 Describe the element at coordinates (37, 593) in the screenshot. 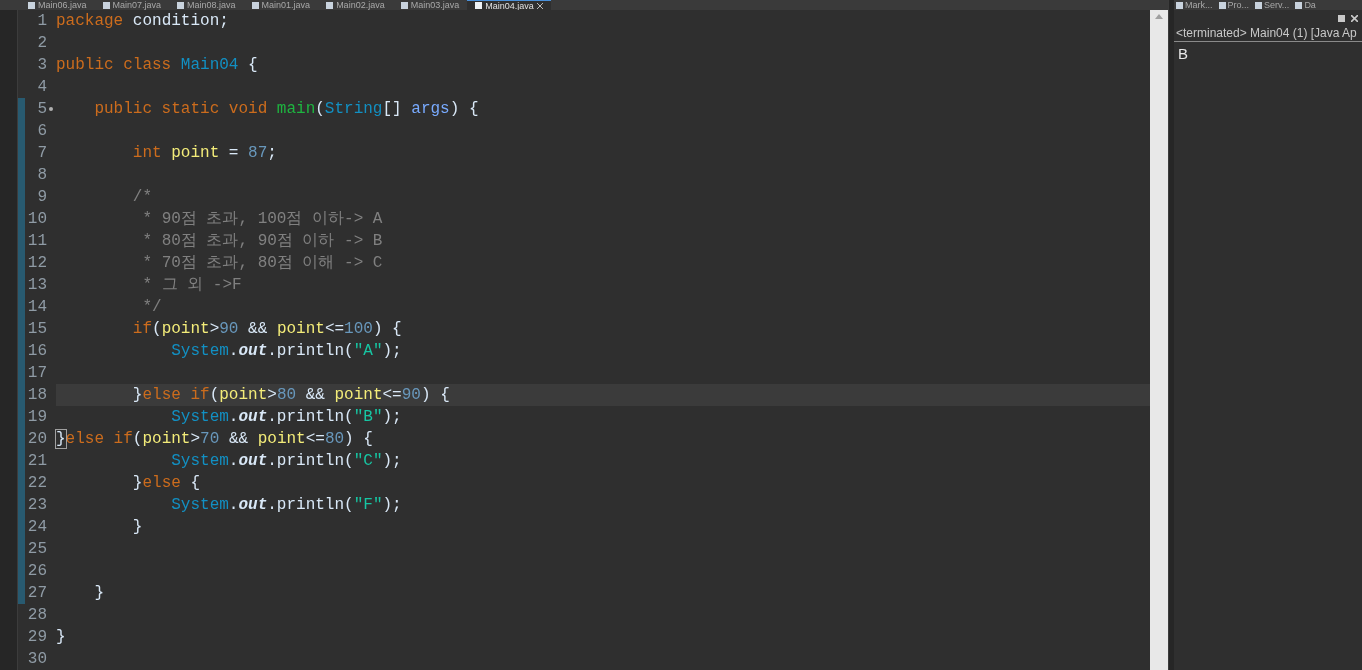

I see `line-number: 27` at that location.